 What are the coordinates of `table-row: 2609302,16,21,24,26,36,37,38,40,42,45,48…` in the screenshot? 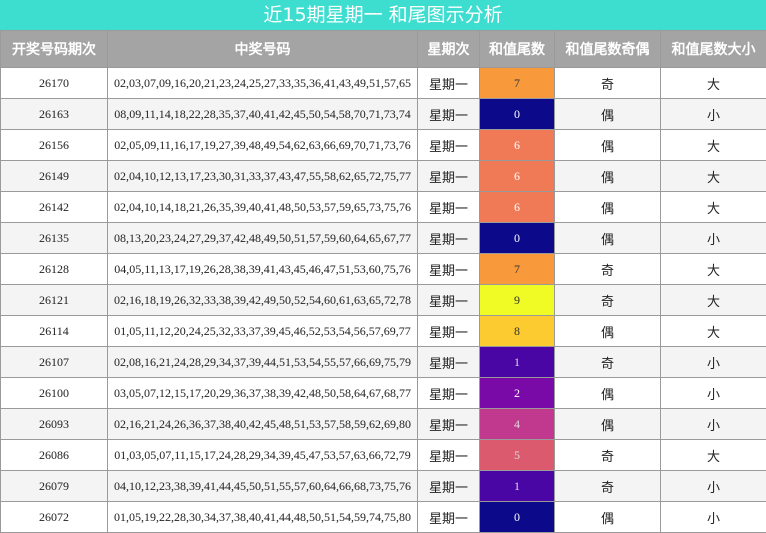 It's located at (383, 424).